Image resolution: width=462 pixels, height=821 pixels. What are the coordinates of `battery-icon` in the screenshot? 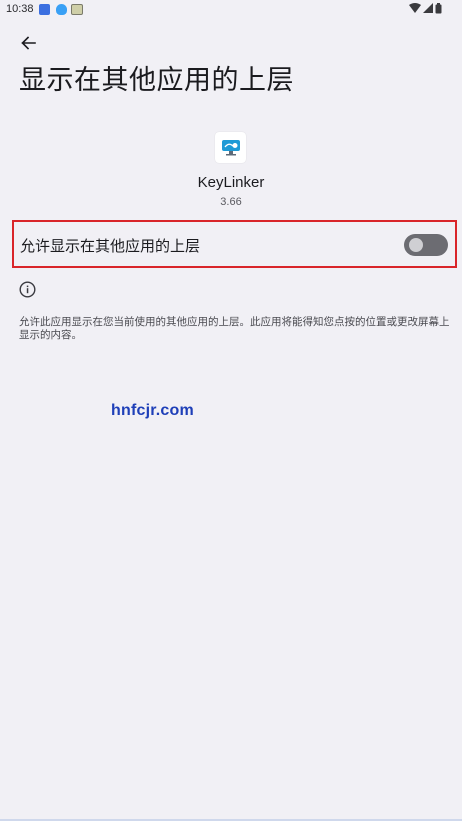 It's located at (438, 8).